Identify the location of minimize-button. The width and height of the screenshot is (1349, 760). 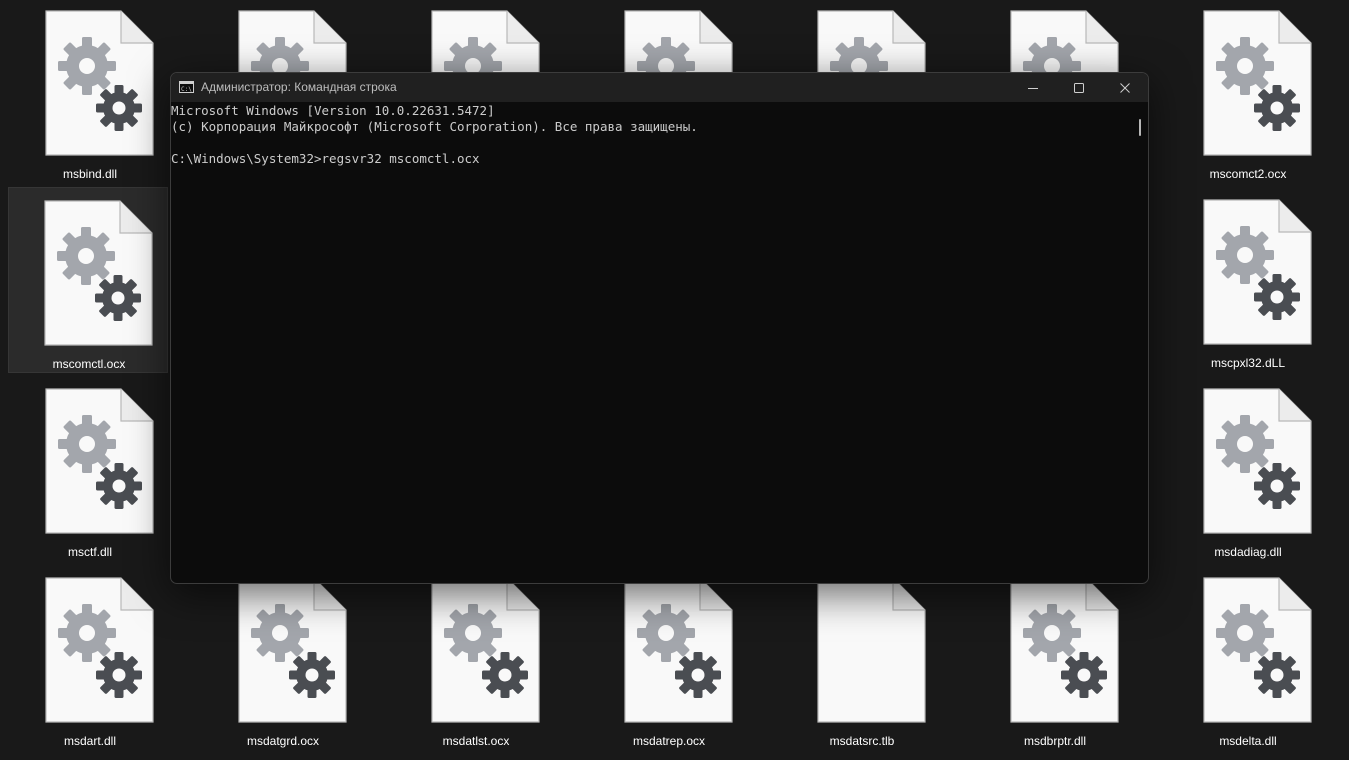
(1033, 87).